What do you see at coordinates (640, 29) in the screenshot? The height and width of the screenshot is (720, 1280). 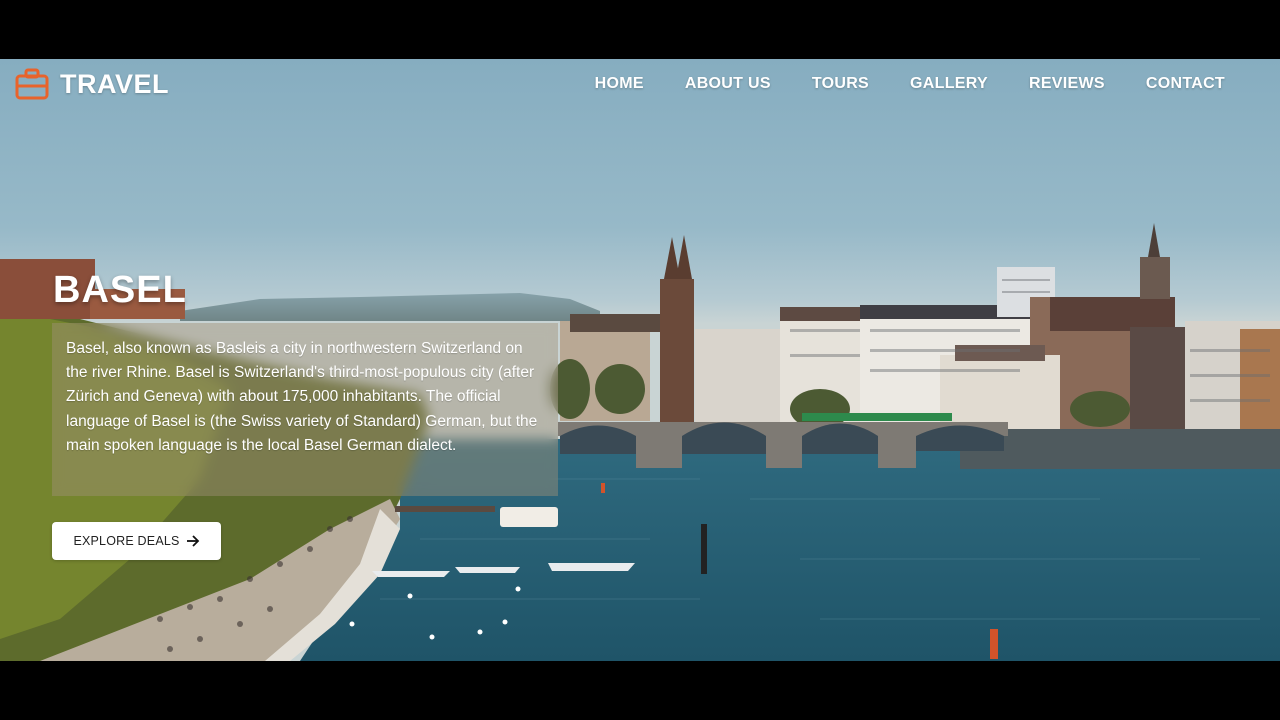 I see `letterbox-top` at bounding box center [640, 29].